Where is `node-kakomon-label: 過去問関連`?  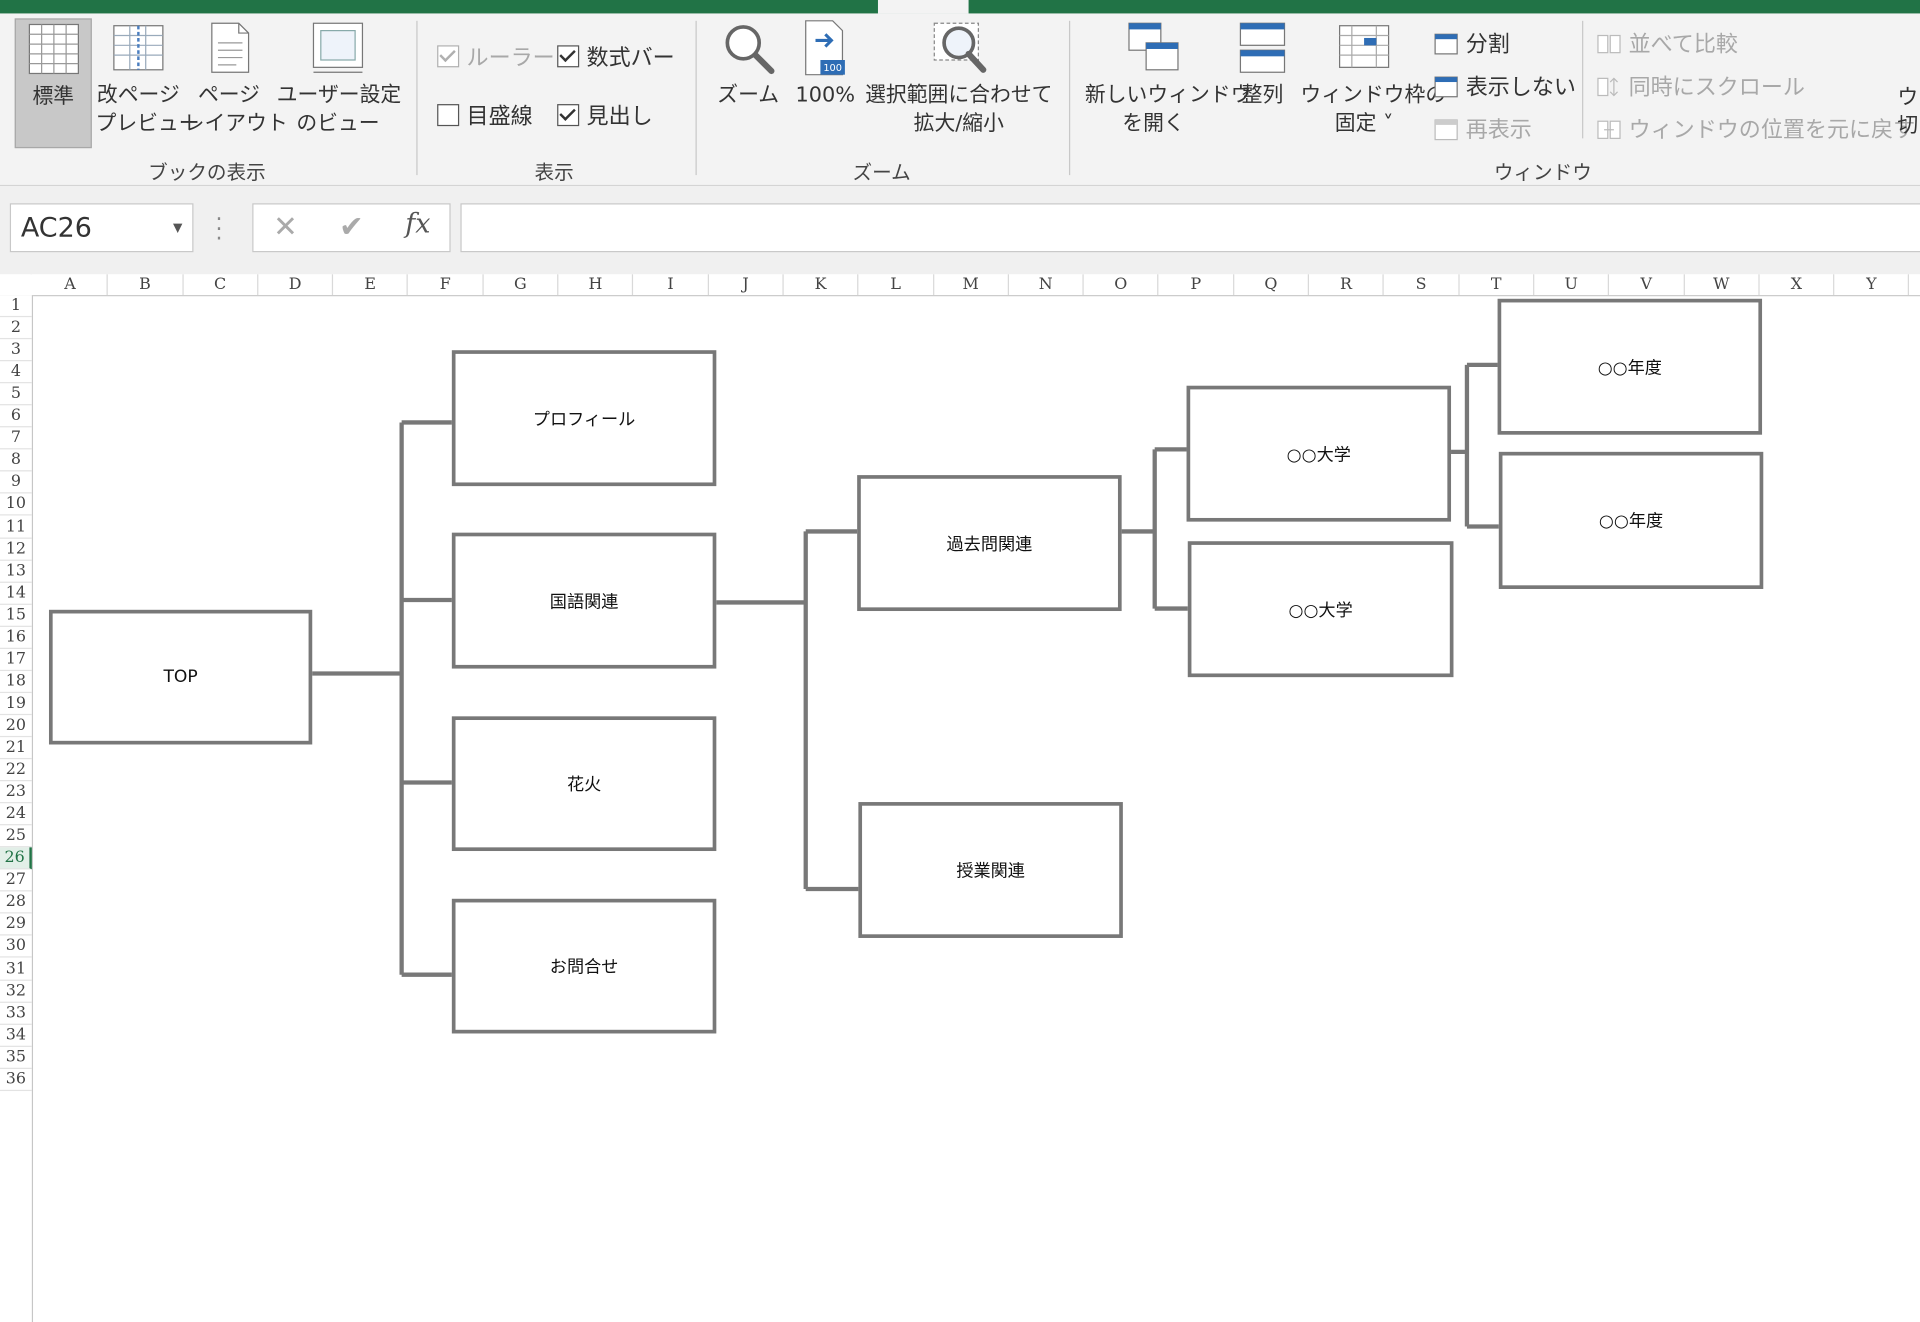
node-kakomon-label: 過去問関連 is located at coordinates (989, 544).